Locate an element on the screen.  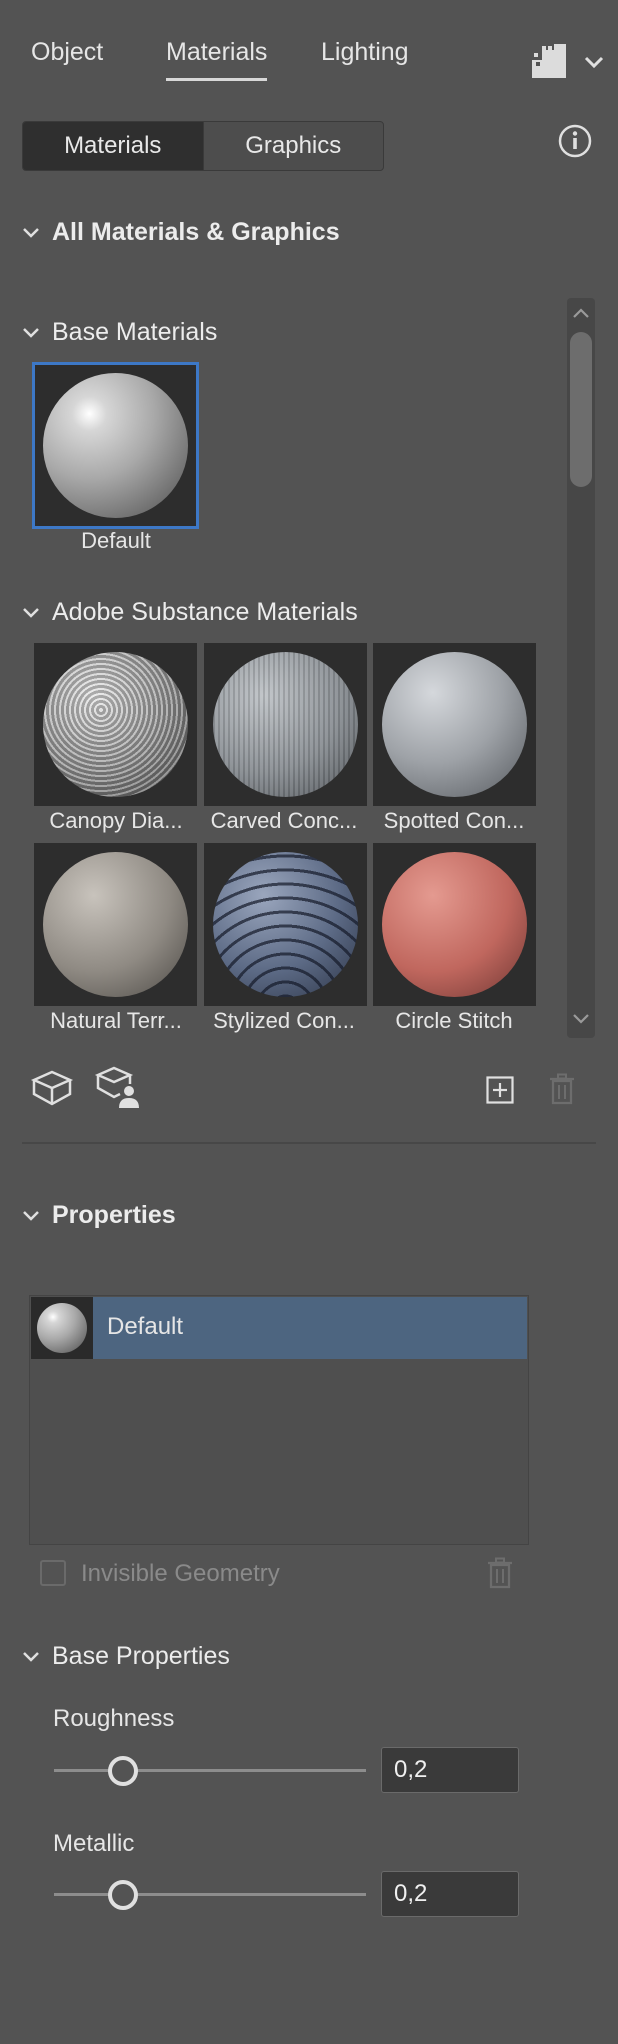
invisible-geometry-checkbox is located at coordinates (53, 1573).